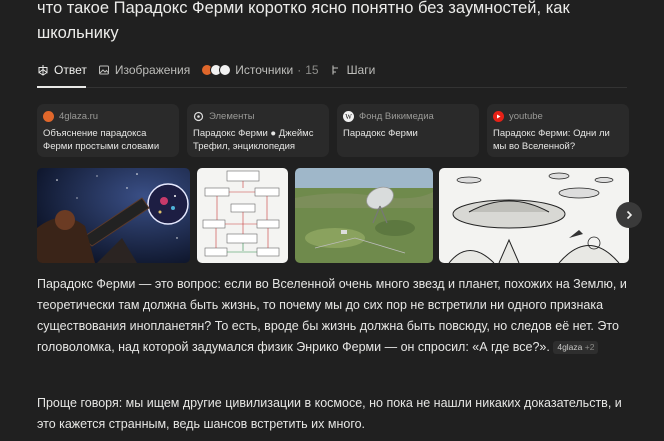  What do you see at coordinates (48, 116) in the screenshot?
I see `4glaza-favicon-icon` at bounding box center [48, 116].